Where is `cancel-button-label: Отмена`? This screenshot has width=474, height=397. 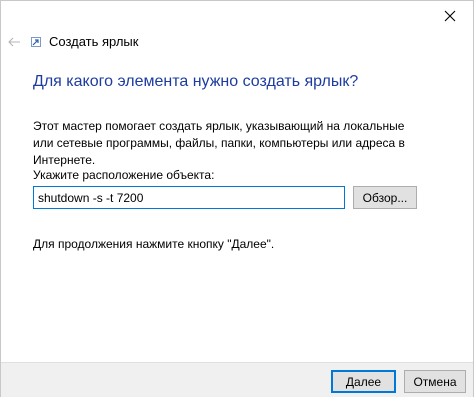 cancel-button-label: Отмена is located at coordinates (435, 381).